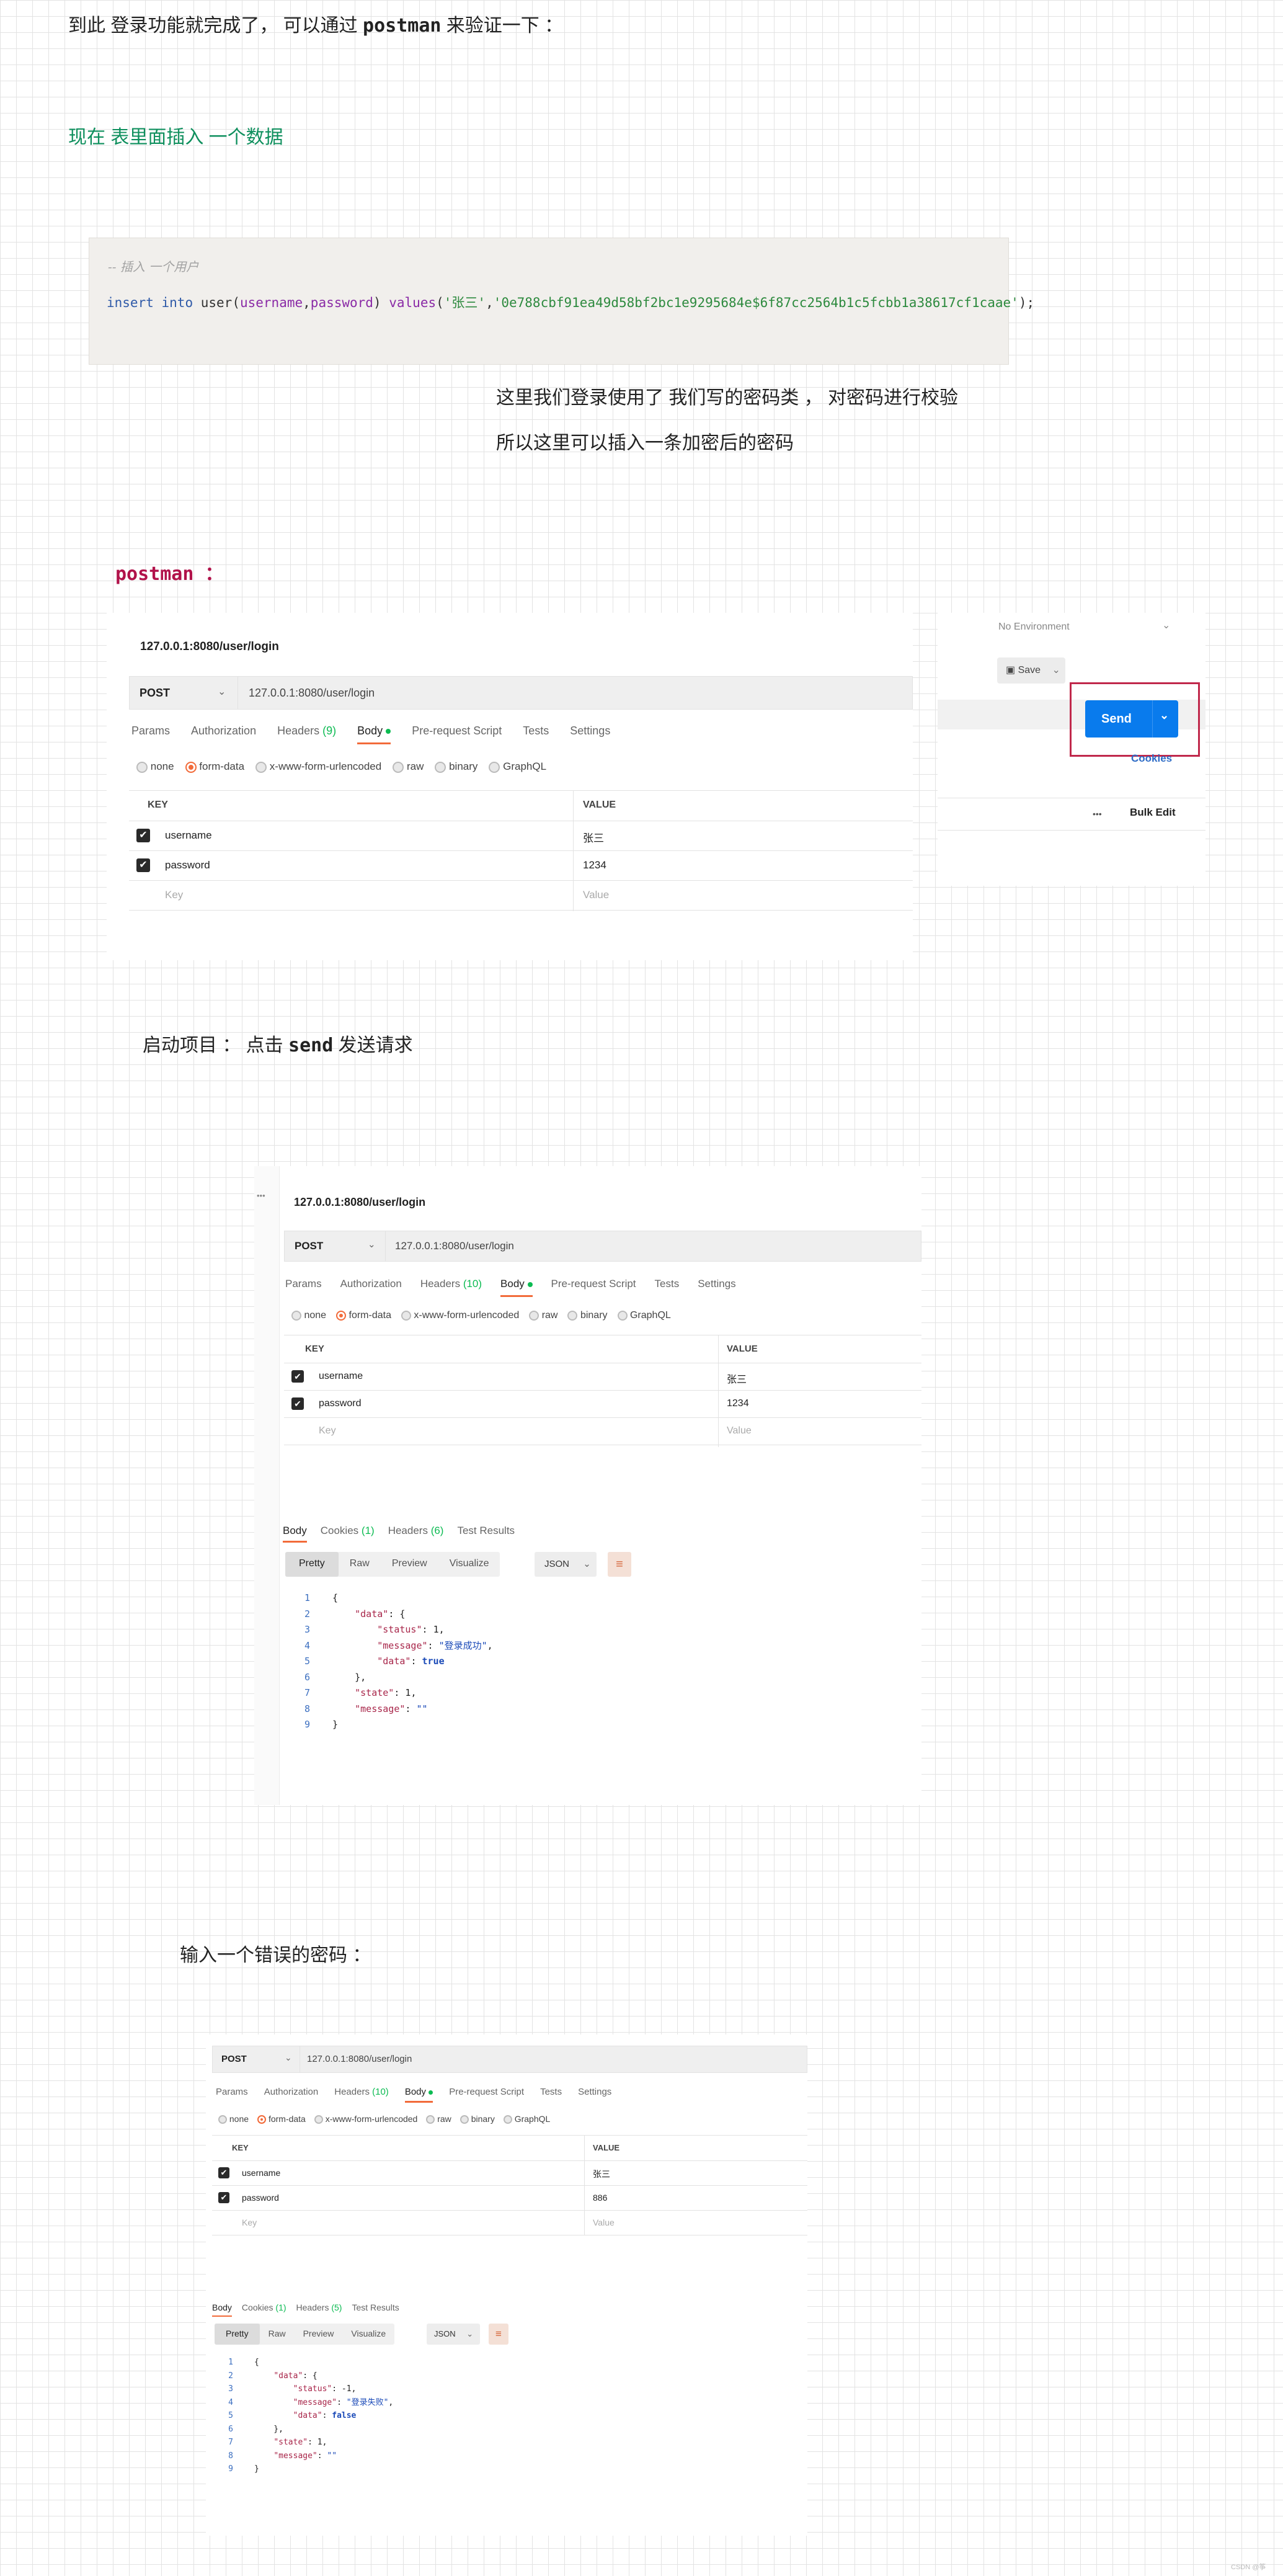 The image size is (1283, 2576). Describe the element at coordinates (1034, 627) in the screenshot. I see `environment-select: No Environment` at that location.